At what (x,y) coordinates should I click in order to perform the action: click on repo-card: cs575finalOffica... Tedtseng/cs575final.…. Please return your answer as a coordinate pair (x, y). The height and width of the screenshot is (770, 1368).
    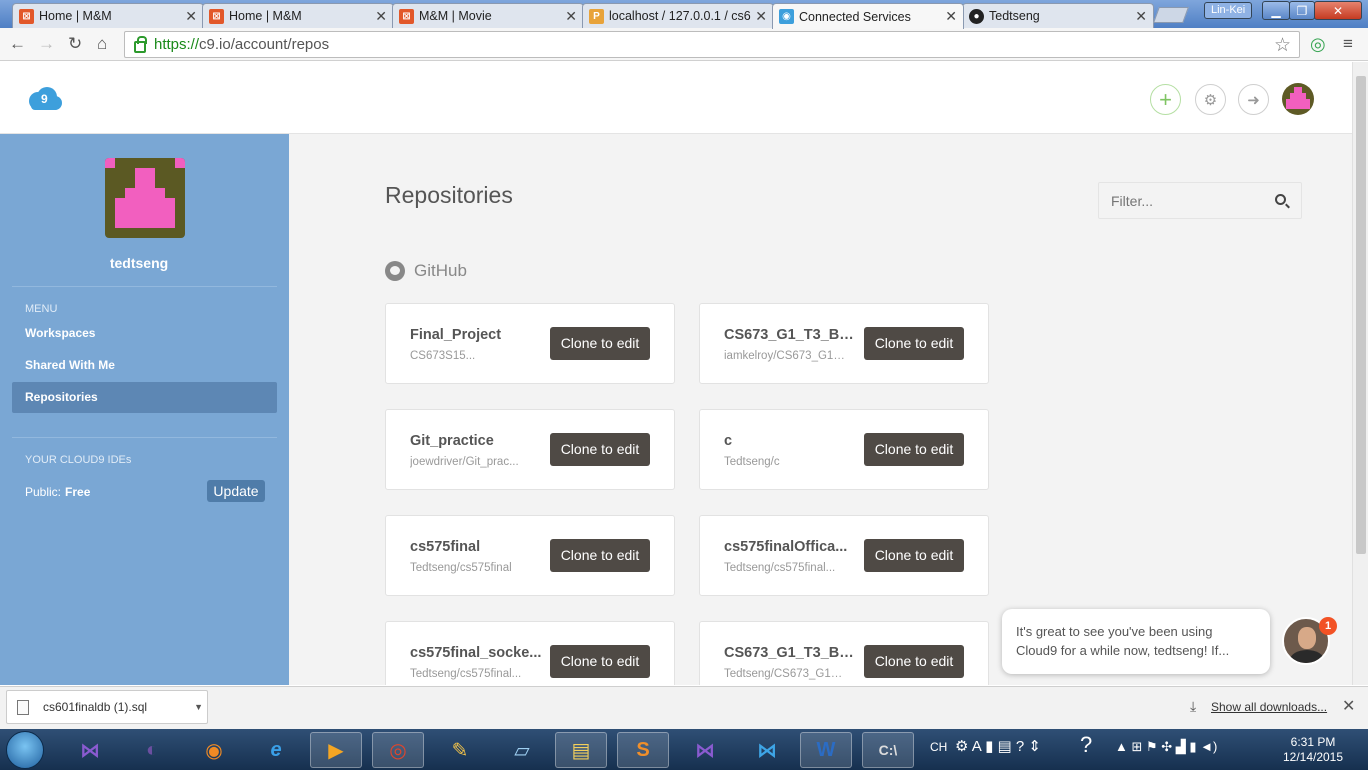
    Looking at the image, I should click on (844, 555).